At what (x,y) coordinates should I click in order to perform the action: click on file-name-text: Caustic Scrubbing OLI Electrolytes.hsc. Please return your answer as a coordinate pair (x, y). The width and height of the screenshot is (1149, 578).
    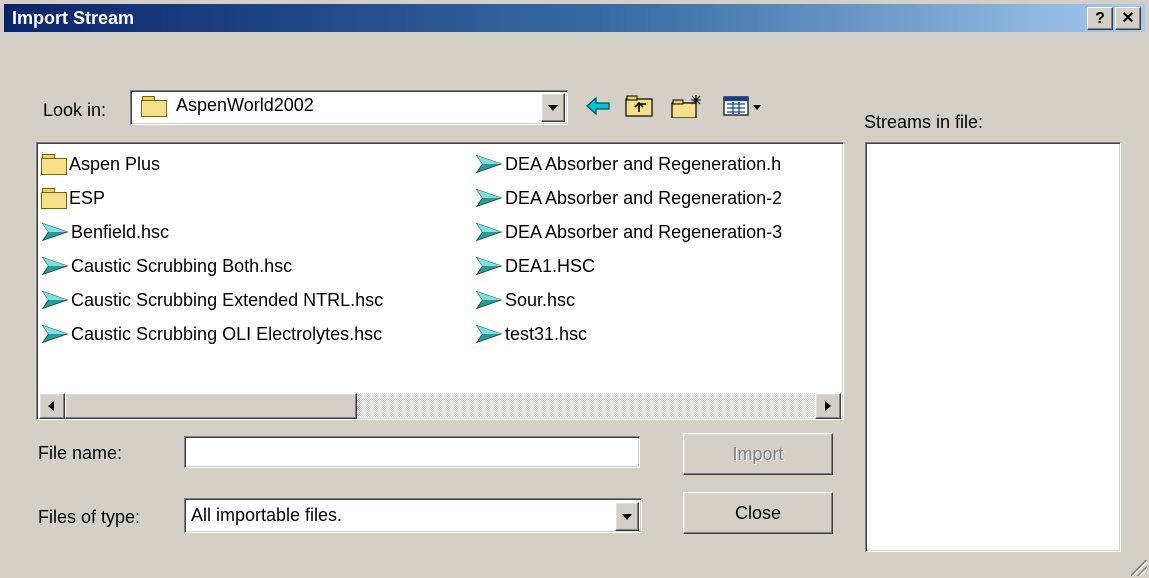
    Looking at the image, I should click on (227, 334).